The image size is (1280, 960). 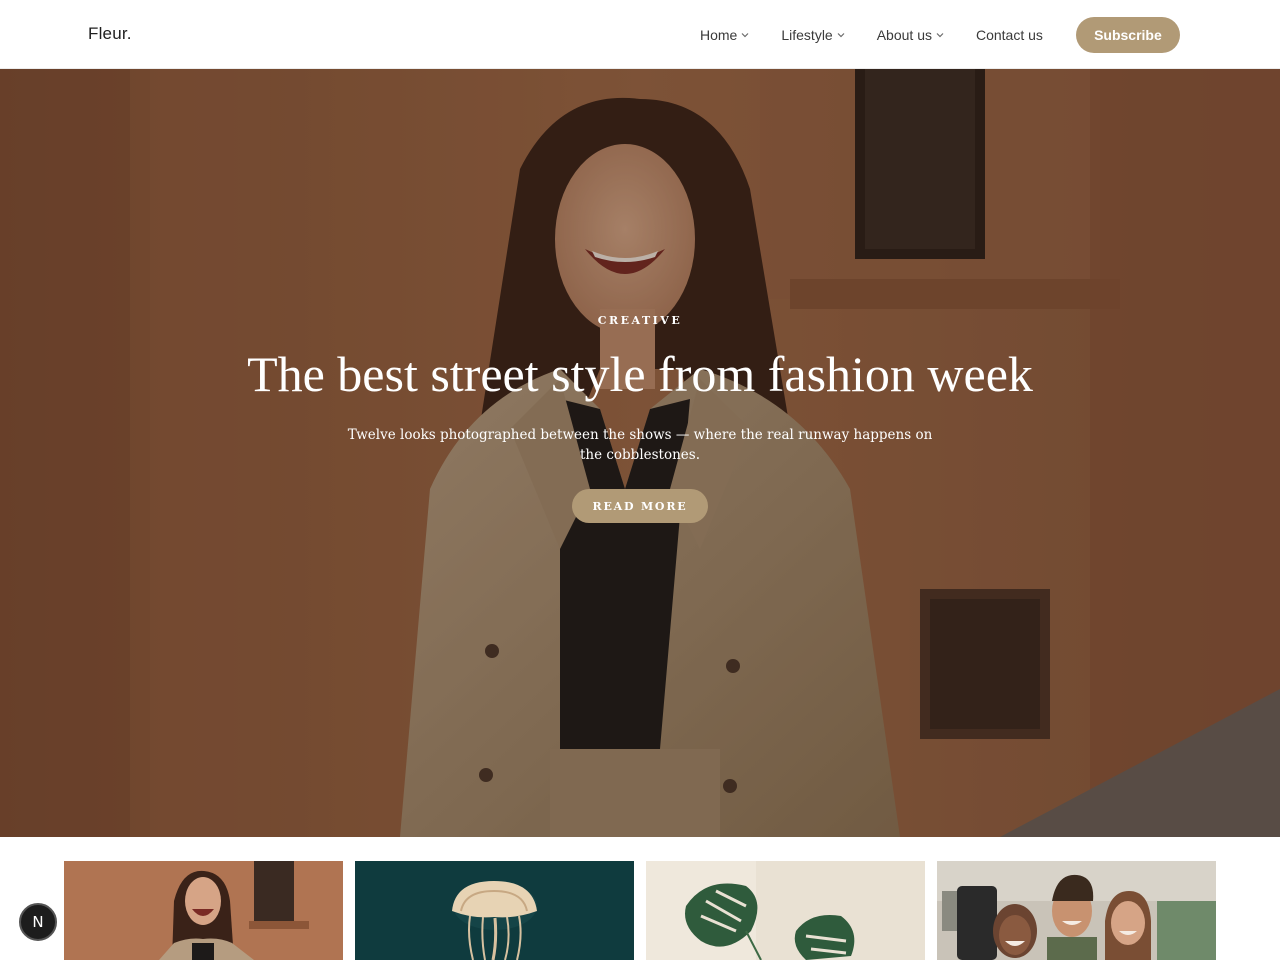 I want to click on card-image-jellyfish, so click(x=494, y=910).